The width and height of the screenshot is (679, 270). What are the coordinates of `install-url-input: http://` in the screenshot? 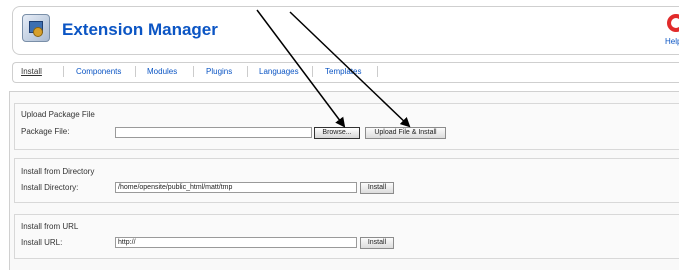 It's located at (236, 242).